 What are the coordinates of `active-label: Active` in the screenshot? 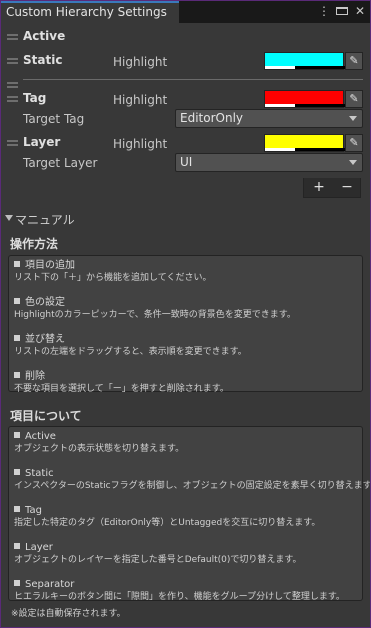 It's located at (44, 36).